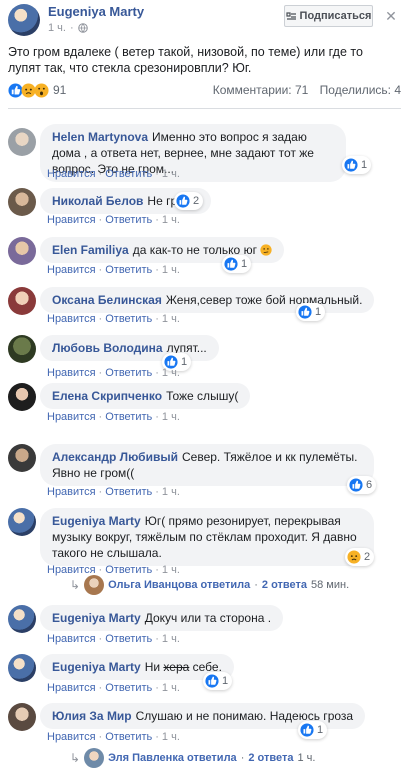 Image resolution: width=409 pixels, height=768 pixels. What do you see at coordinates (196, 201) in the screenshot?
I see `reaction-count: 2` at bounding box center [196, 201].